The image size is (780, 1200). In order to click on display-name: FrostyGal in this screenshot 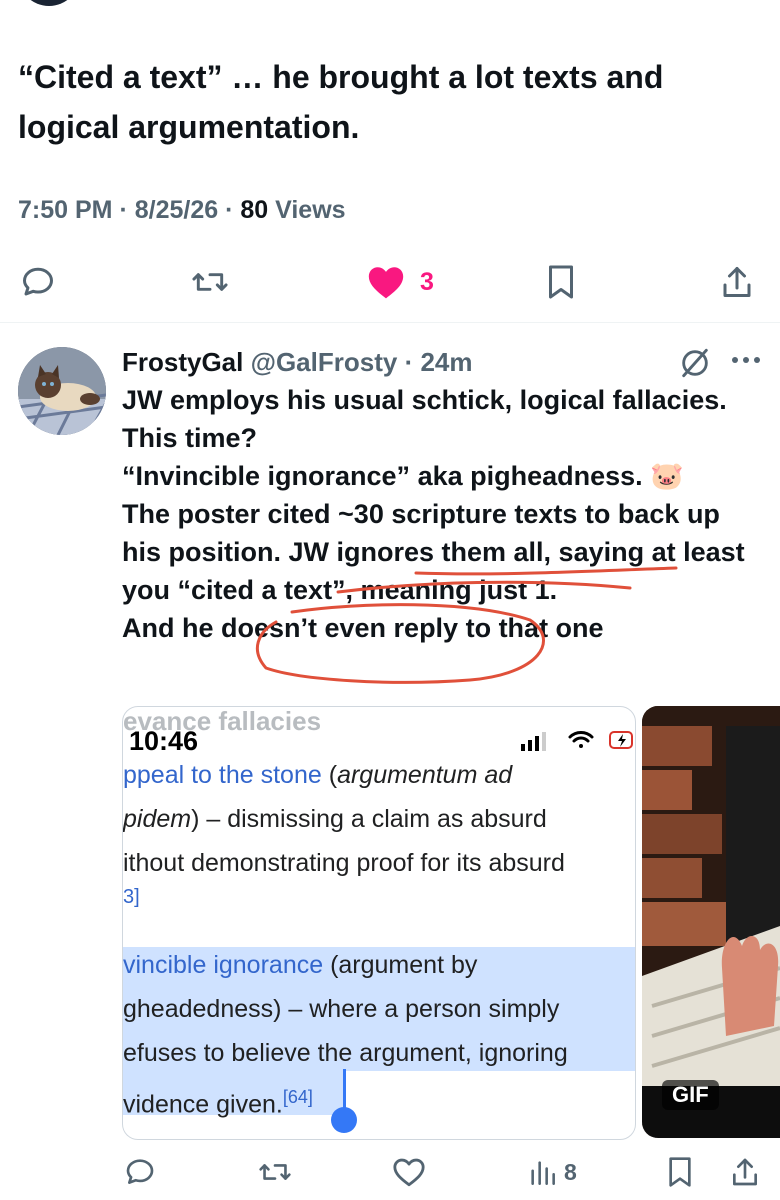, I will do `click(182, 362)`.